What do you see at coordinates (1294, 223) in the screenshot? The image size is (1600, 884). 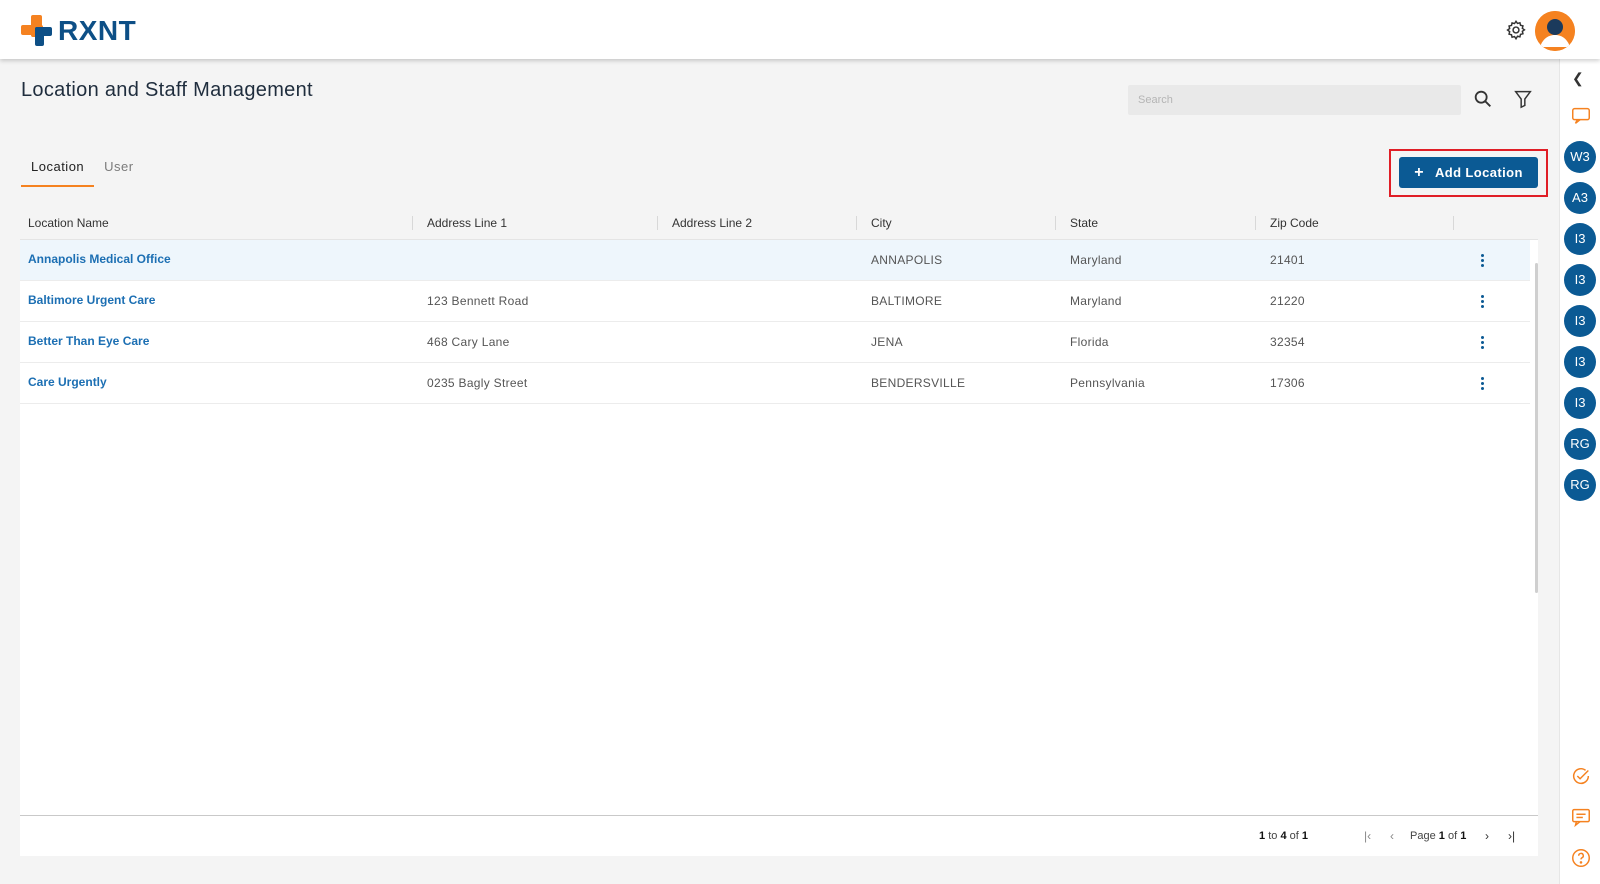 I see `column-header-zip-code: Zip Code` at bounding box center [1294, 223].